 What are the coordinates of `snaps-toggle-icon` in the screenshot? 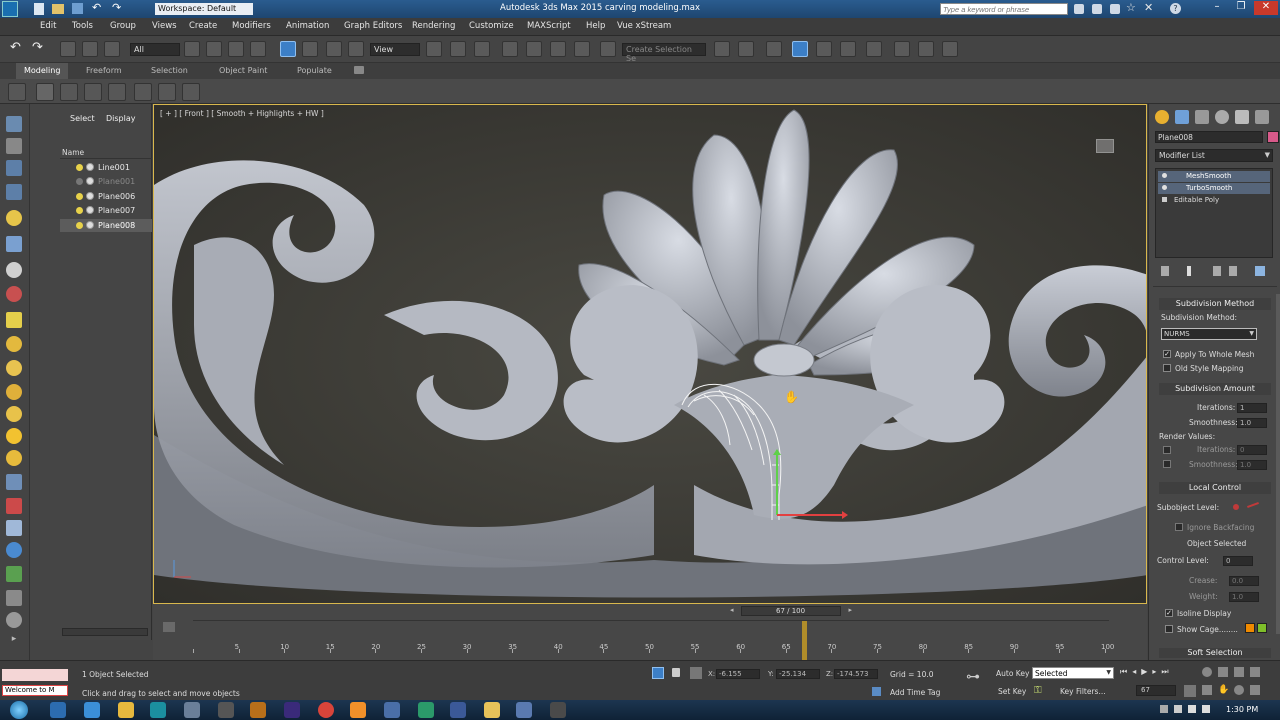 It's located at (510, 49).